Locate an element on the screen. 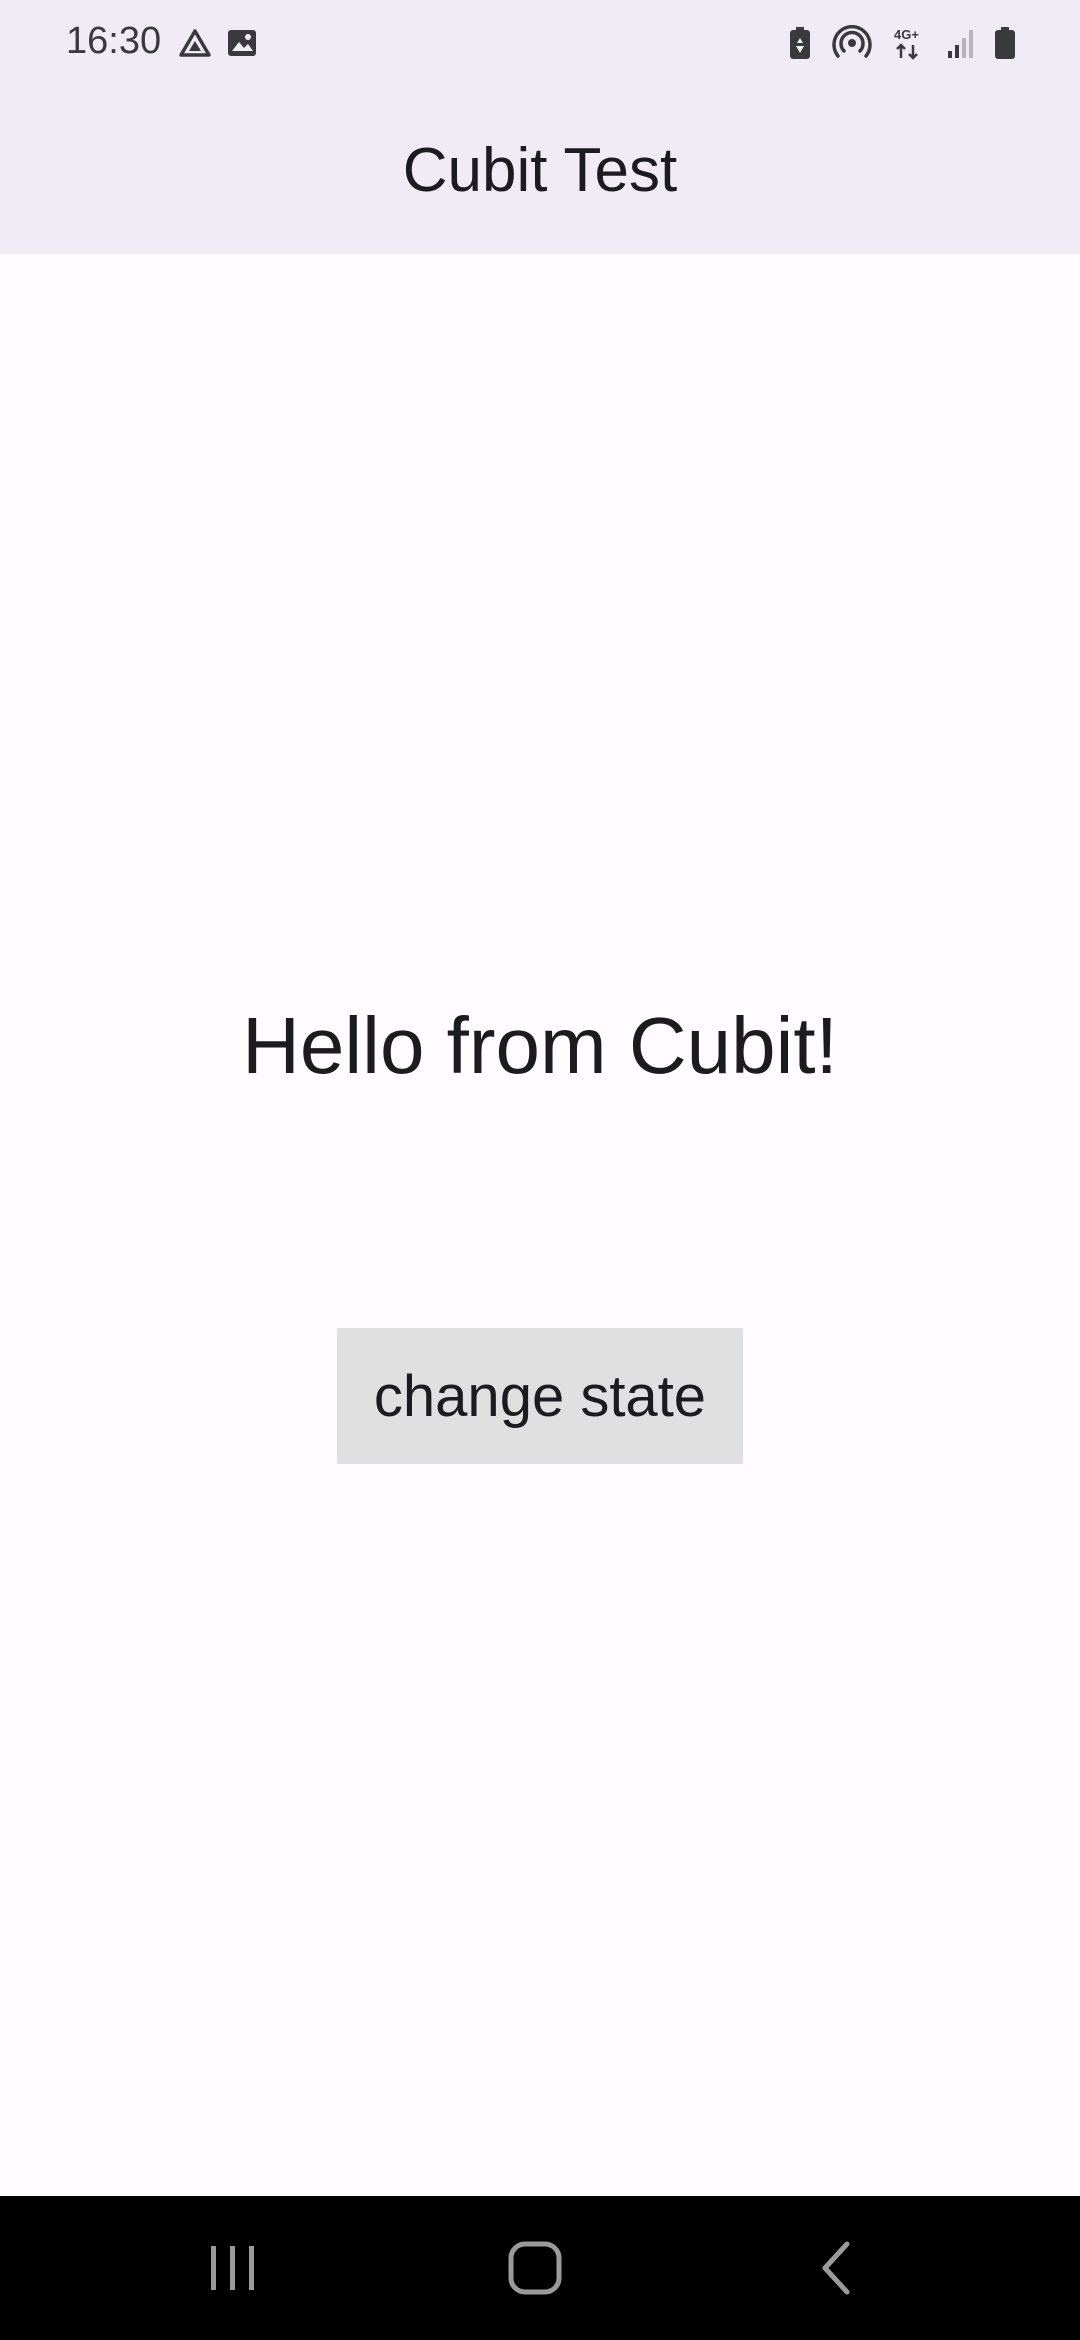 The height and width of the screenshot is (2340, 1080). status-left-icons is located at coordinates (218, 43).